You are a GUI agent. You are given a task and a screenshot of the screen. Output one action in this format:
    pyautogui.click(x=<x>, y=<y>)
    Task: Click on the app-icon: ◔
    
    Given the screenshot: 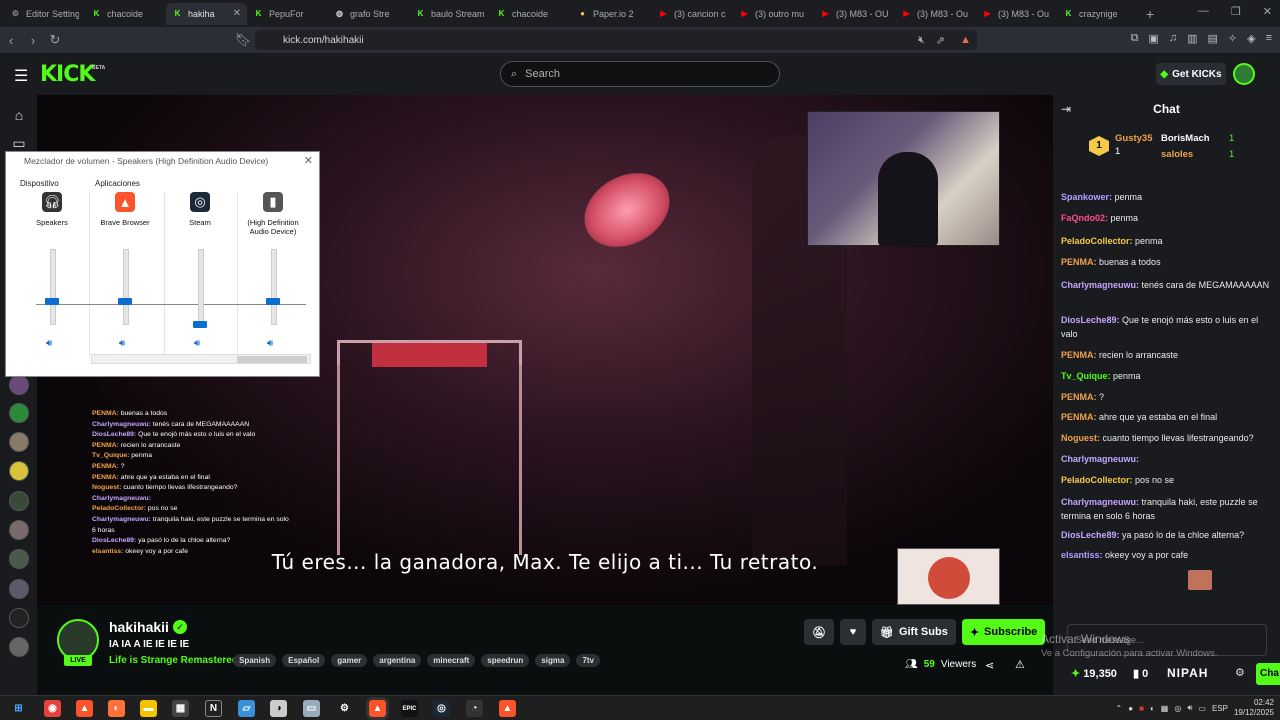 What is the action you would take?
    pyautogui.click(x=474, y=708)
    